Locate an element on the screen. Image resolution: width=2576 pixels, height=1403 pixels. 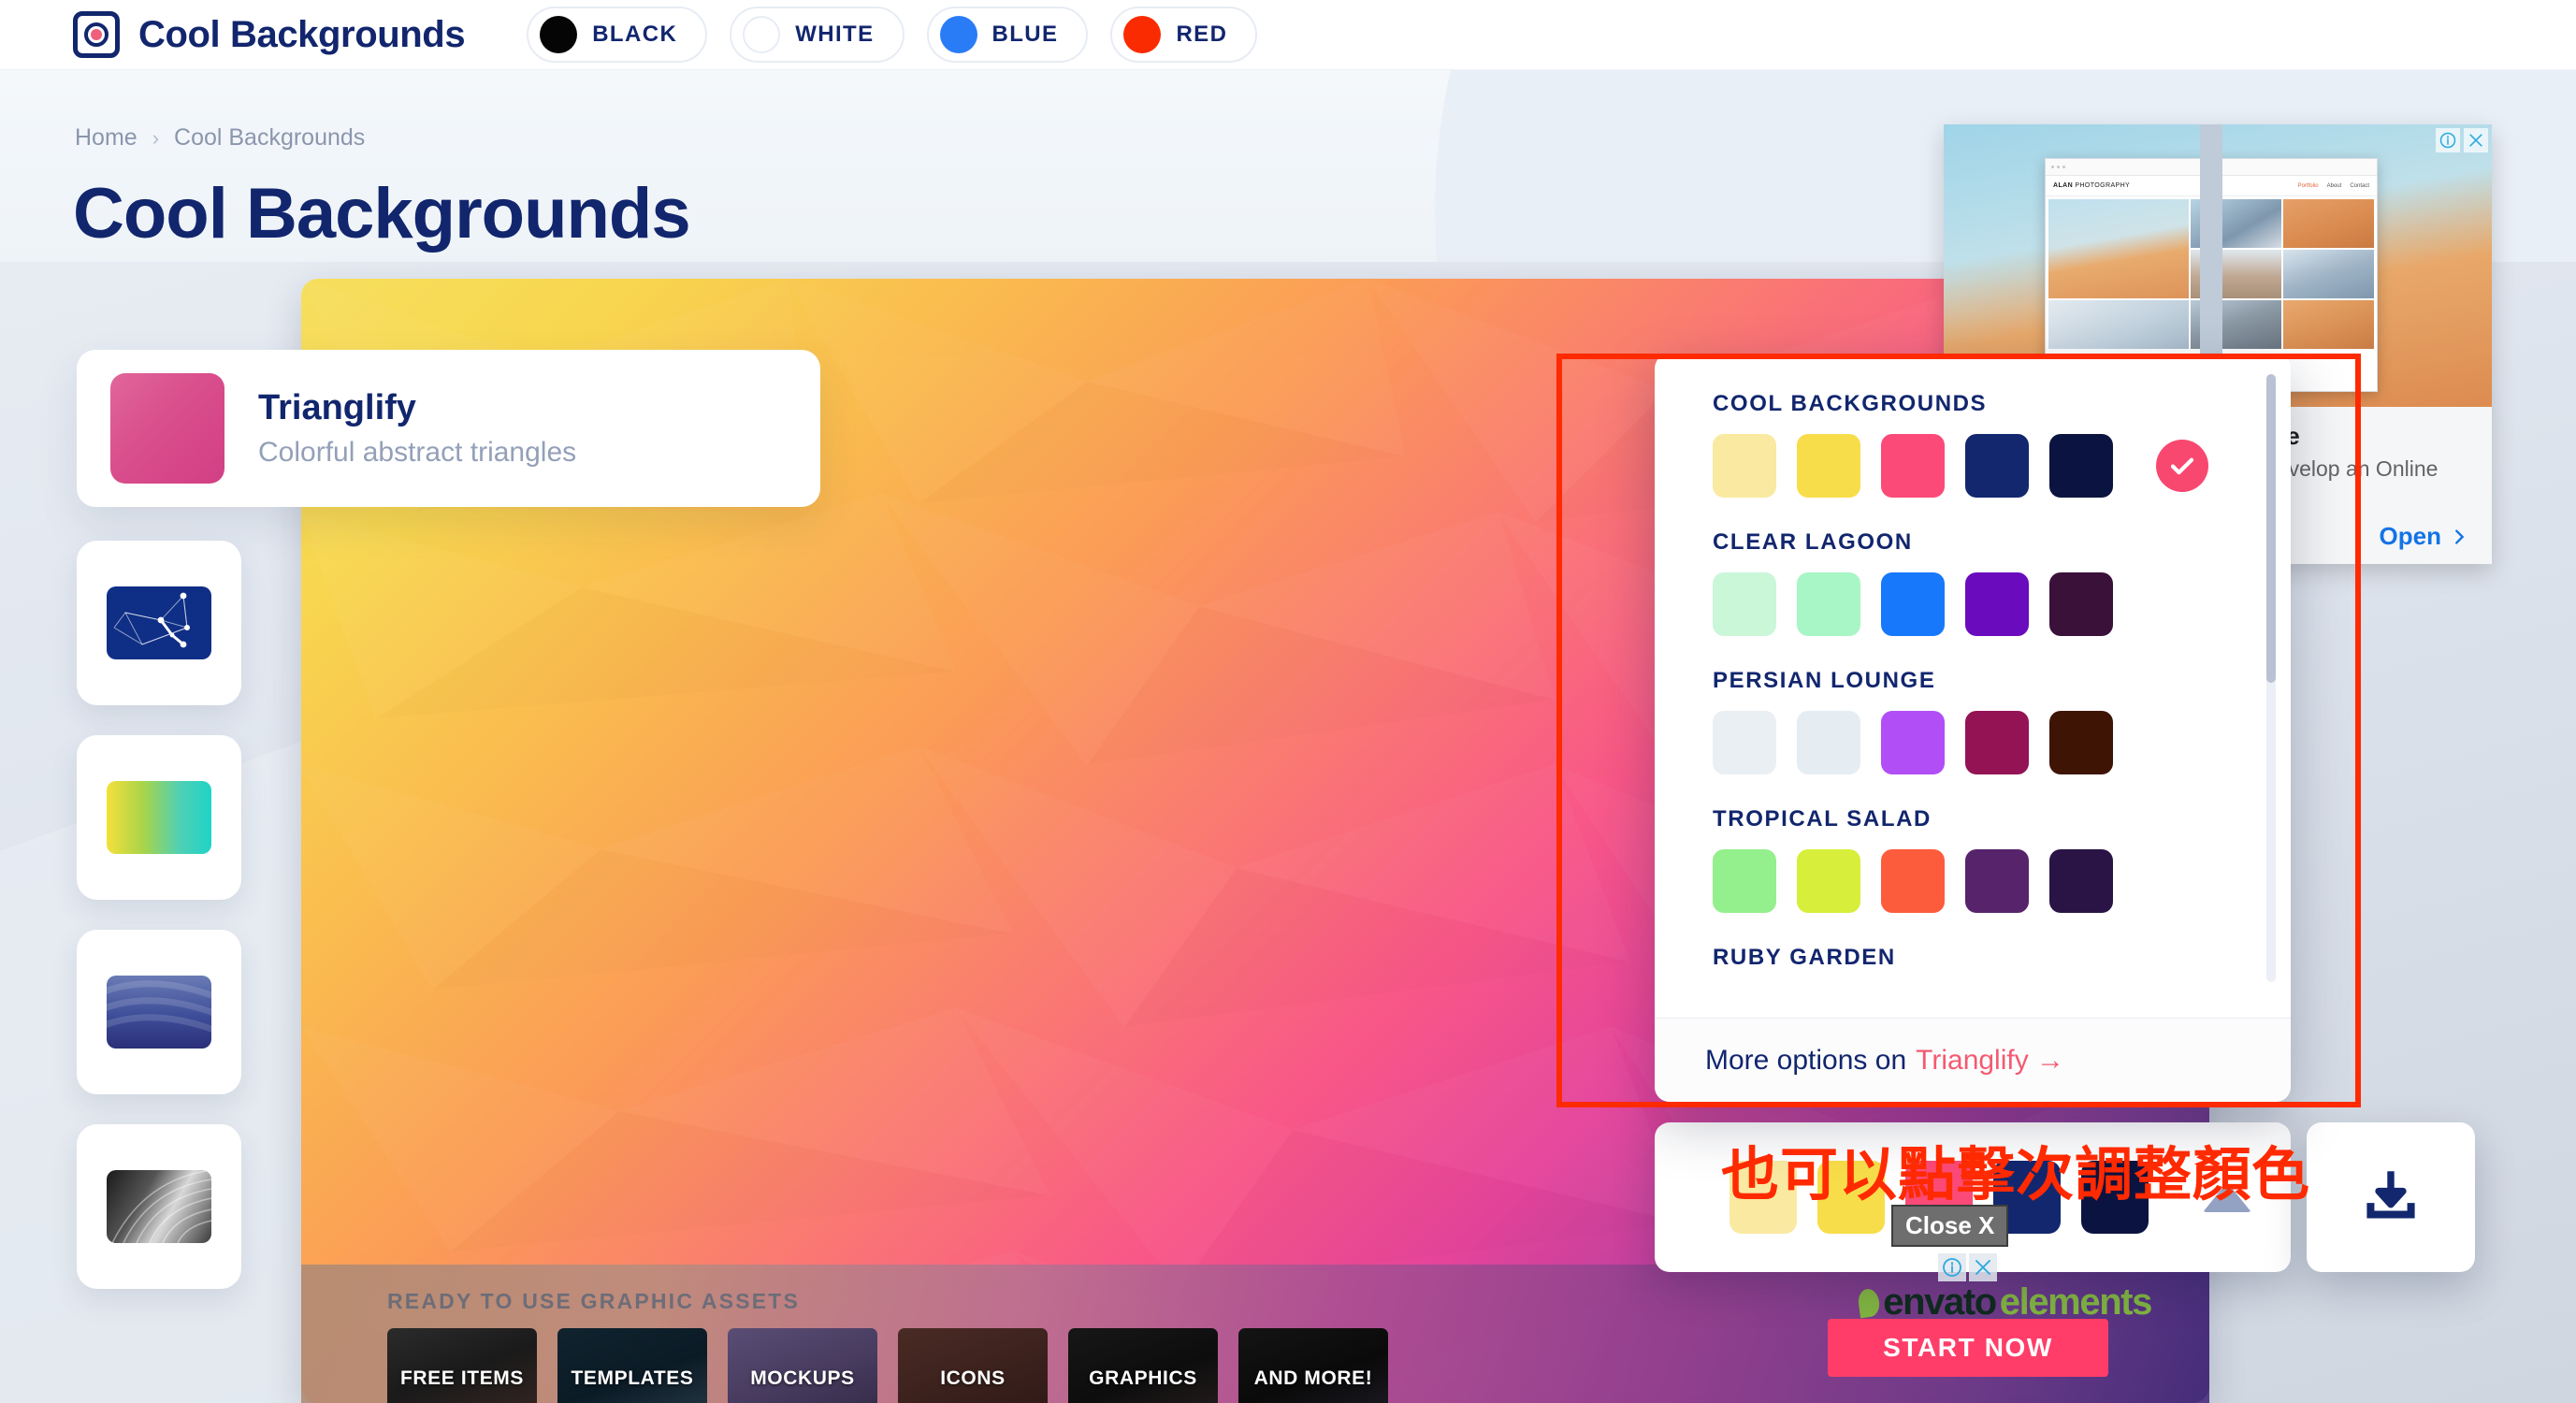
promo-tile-mockups: MOCKUPS is located at coordinates (802, 1365).